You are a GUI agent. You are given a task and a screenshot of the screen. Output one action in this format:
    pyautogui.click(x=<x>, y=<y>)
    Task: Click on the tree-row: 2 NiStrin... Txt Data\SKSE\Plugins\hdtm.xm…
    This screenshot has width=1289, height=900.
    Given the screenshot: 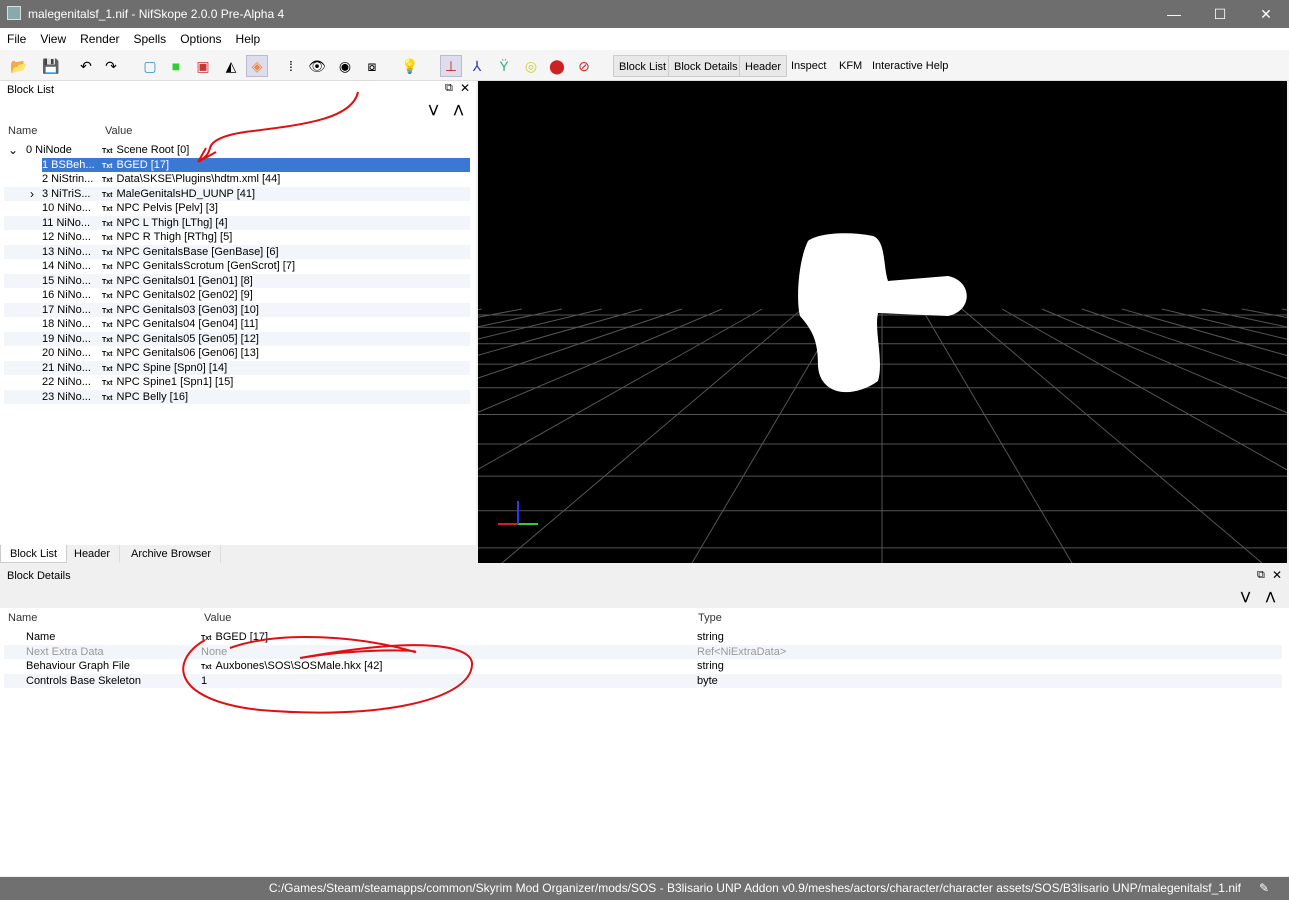 What is the action you would take?
    pyautogui.click(x=237, y=179)
    